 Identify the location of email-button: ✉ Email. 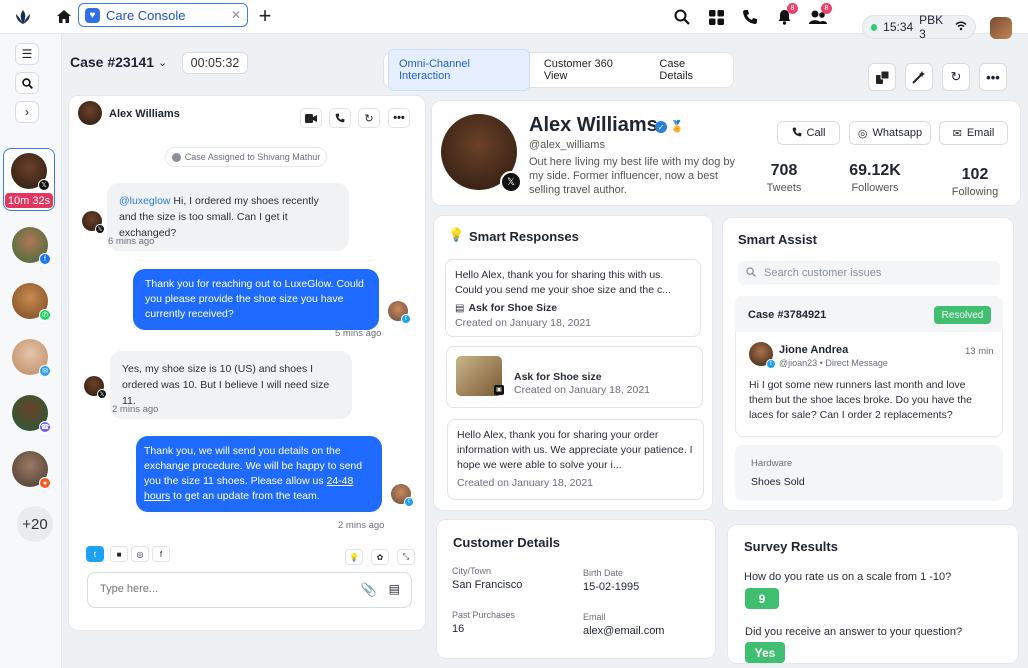
(973, 133).